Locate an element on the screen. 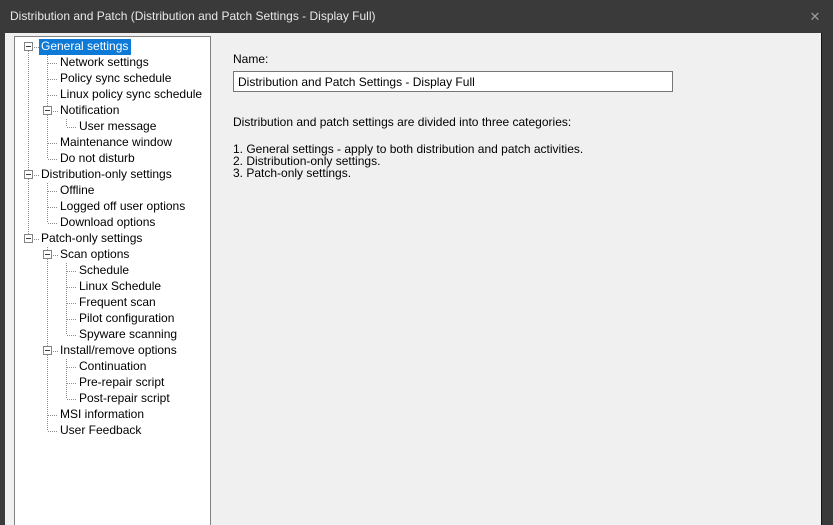 This screenshot has height=525, width=833. tree-item-label: Install/remove options is located at coordinates (118, 350).